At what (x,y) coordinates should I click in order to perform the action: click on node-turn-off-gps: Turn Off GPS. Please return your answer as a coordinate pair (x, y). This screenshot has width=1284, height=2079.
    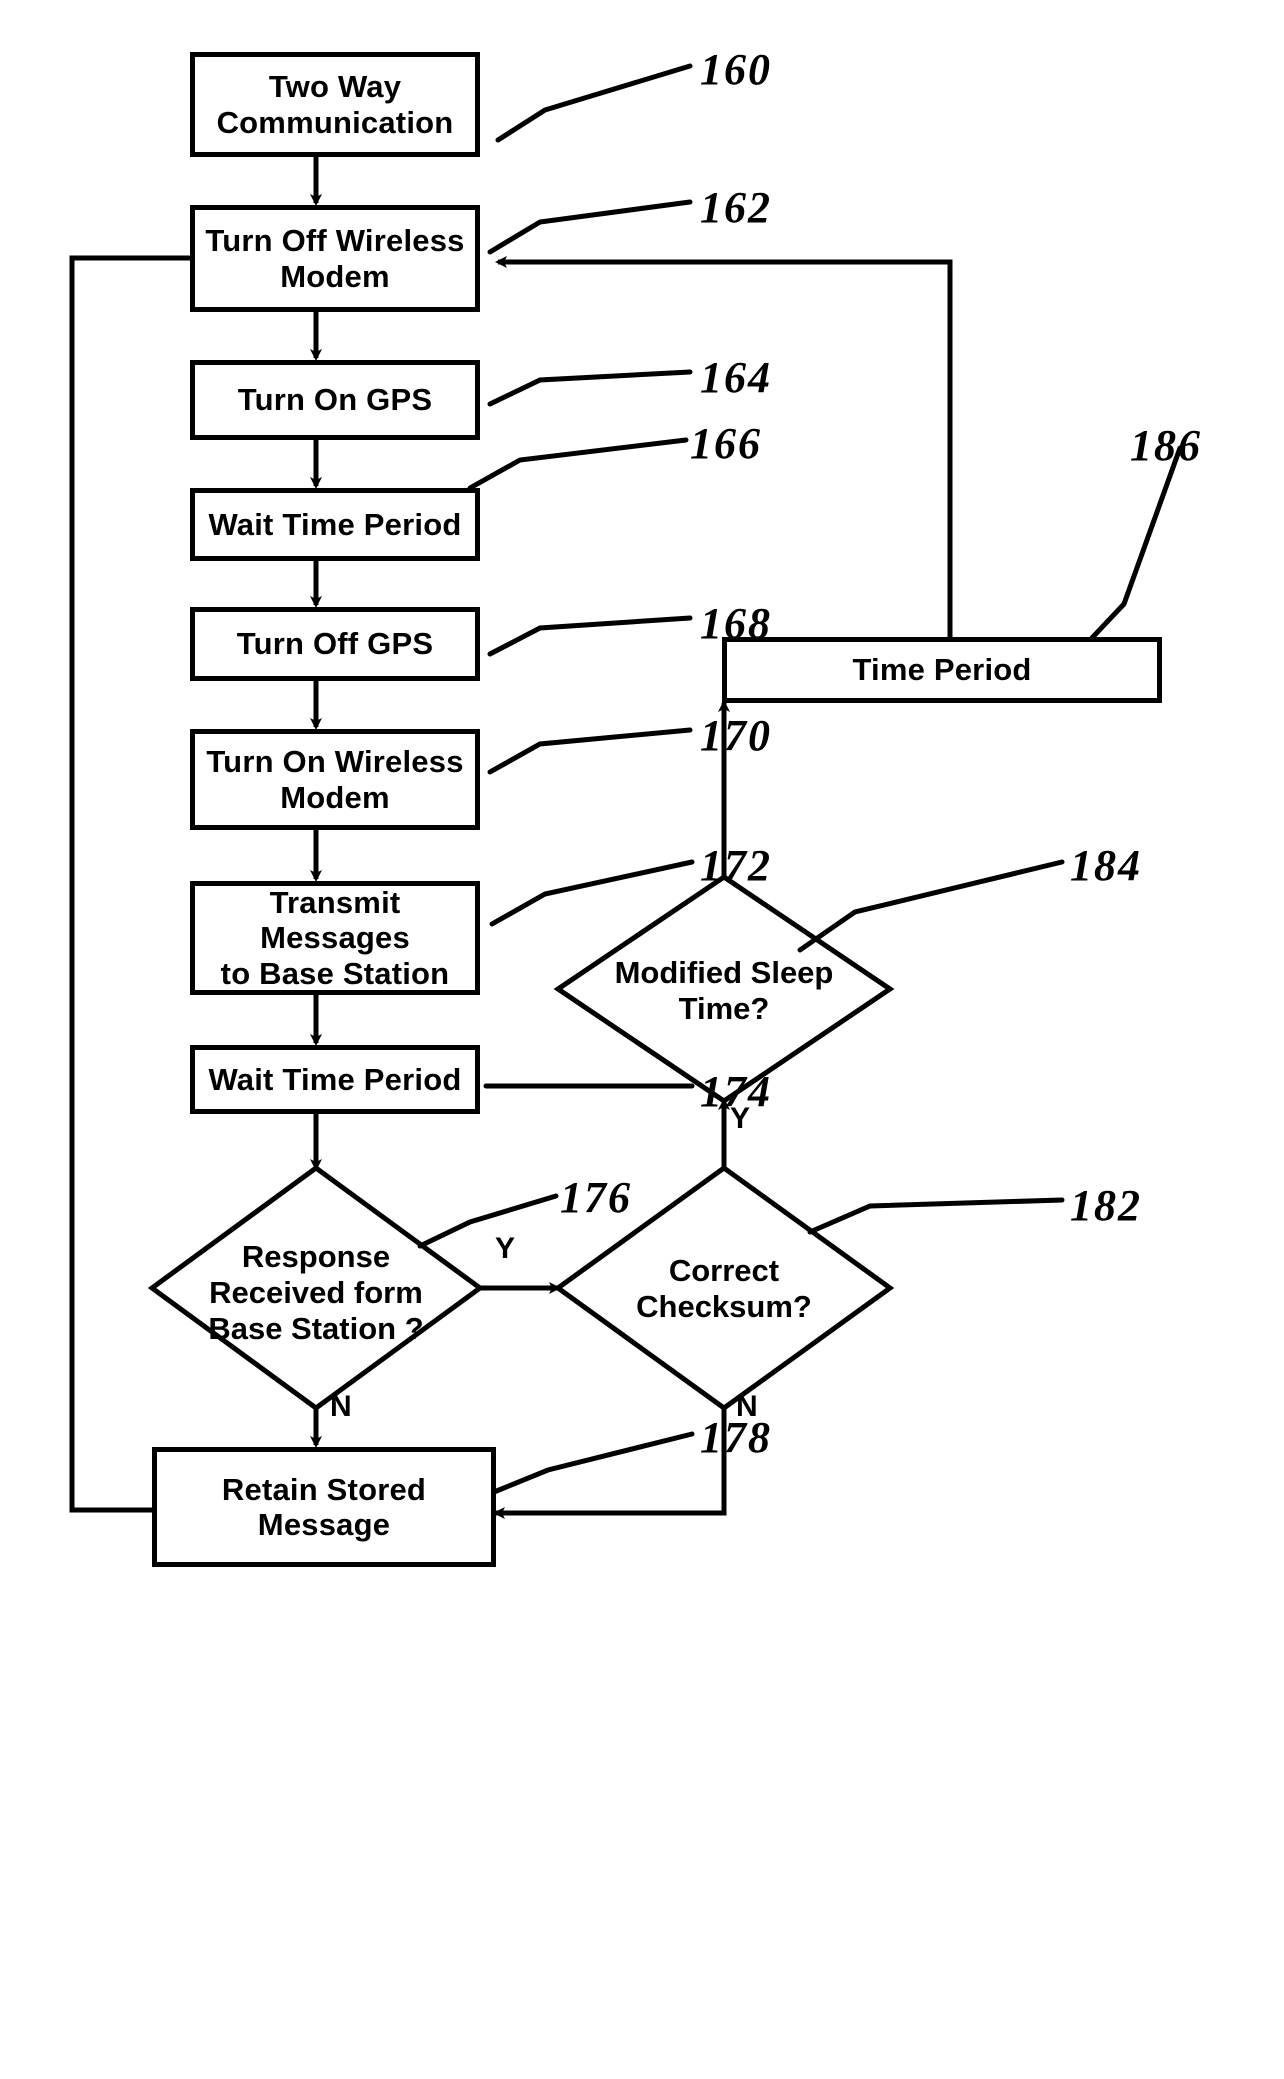
    Looking at the image, I should click on (335, 644).